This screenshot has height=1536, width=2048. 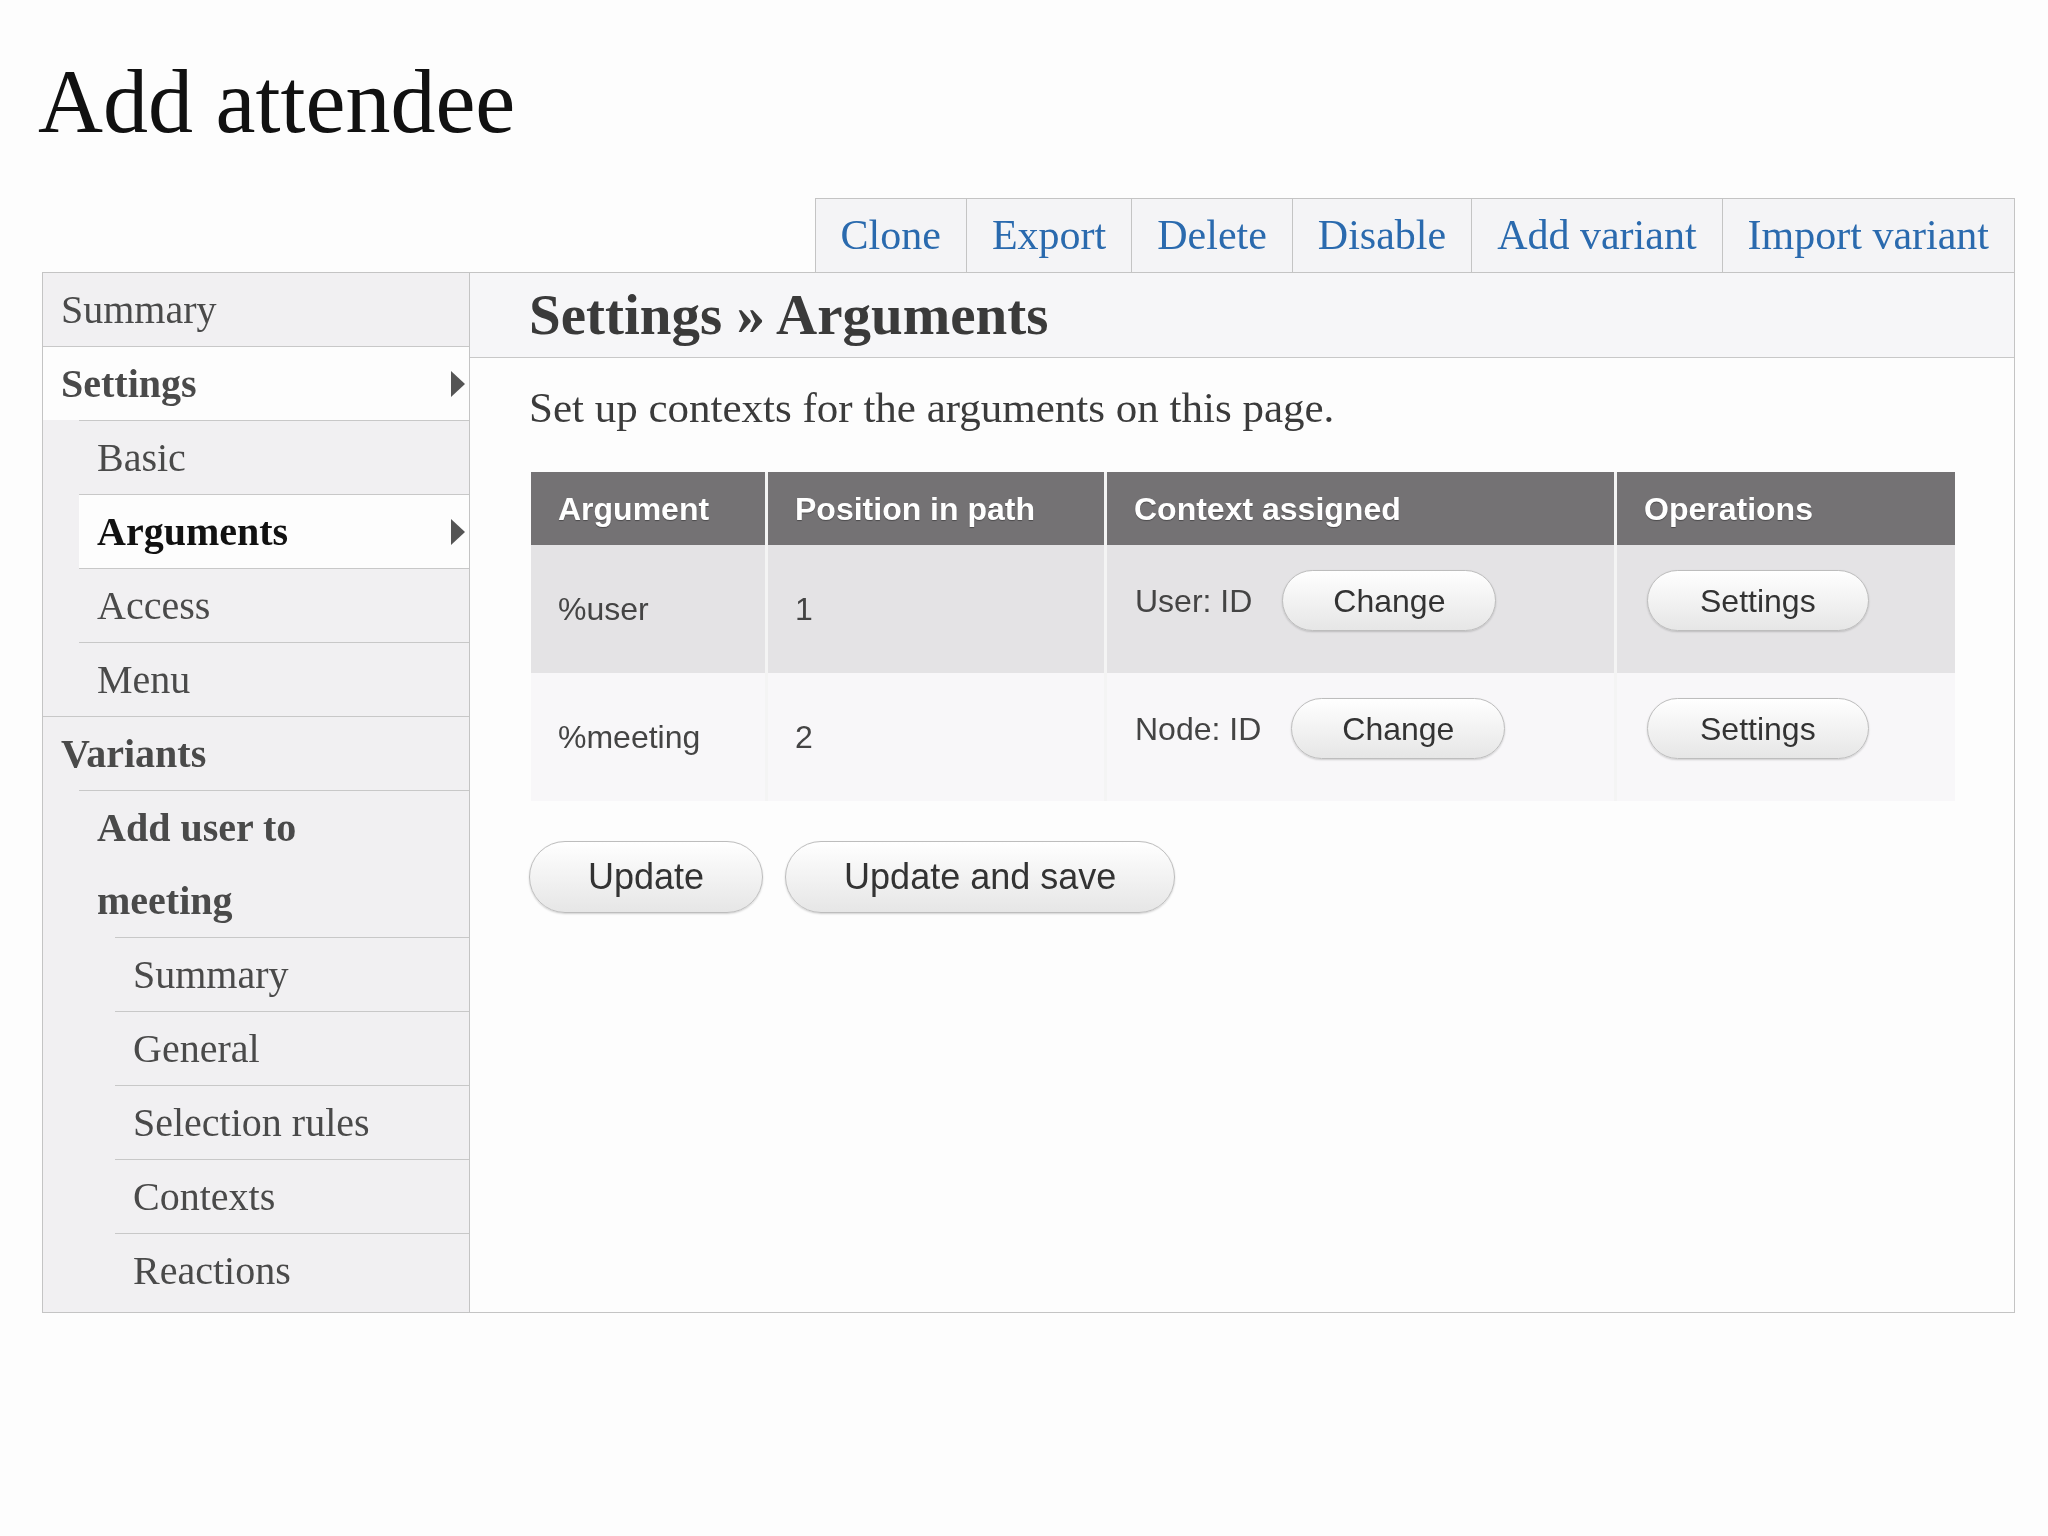 I want to click on sidebar-item: Settings, so click(x=256, y=383).